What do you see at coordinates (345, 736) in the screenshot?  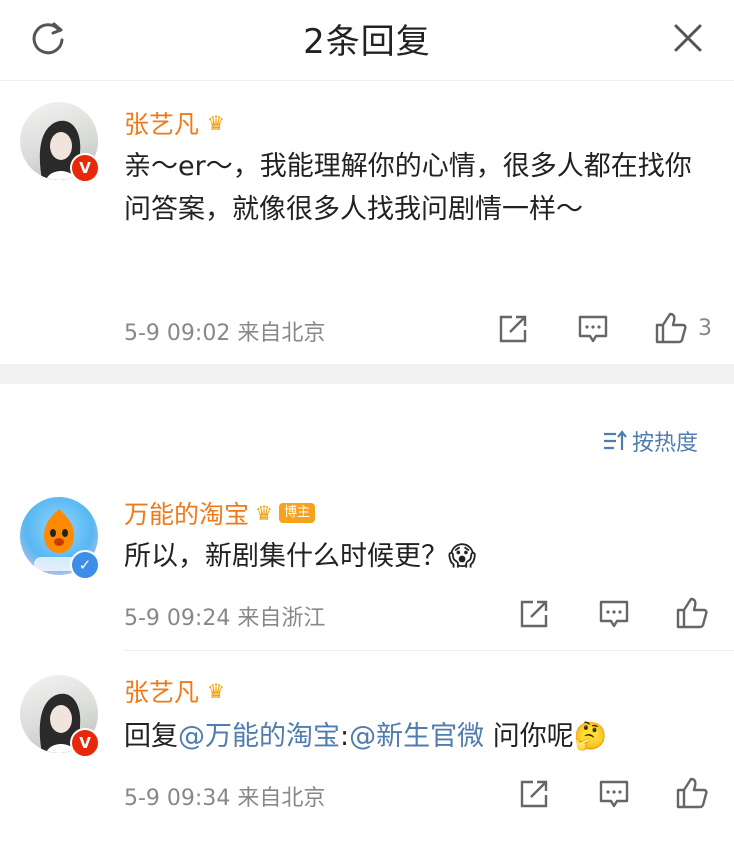 I see `colon: :` at bounding box center [345, 736].